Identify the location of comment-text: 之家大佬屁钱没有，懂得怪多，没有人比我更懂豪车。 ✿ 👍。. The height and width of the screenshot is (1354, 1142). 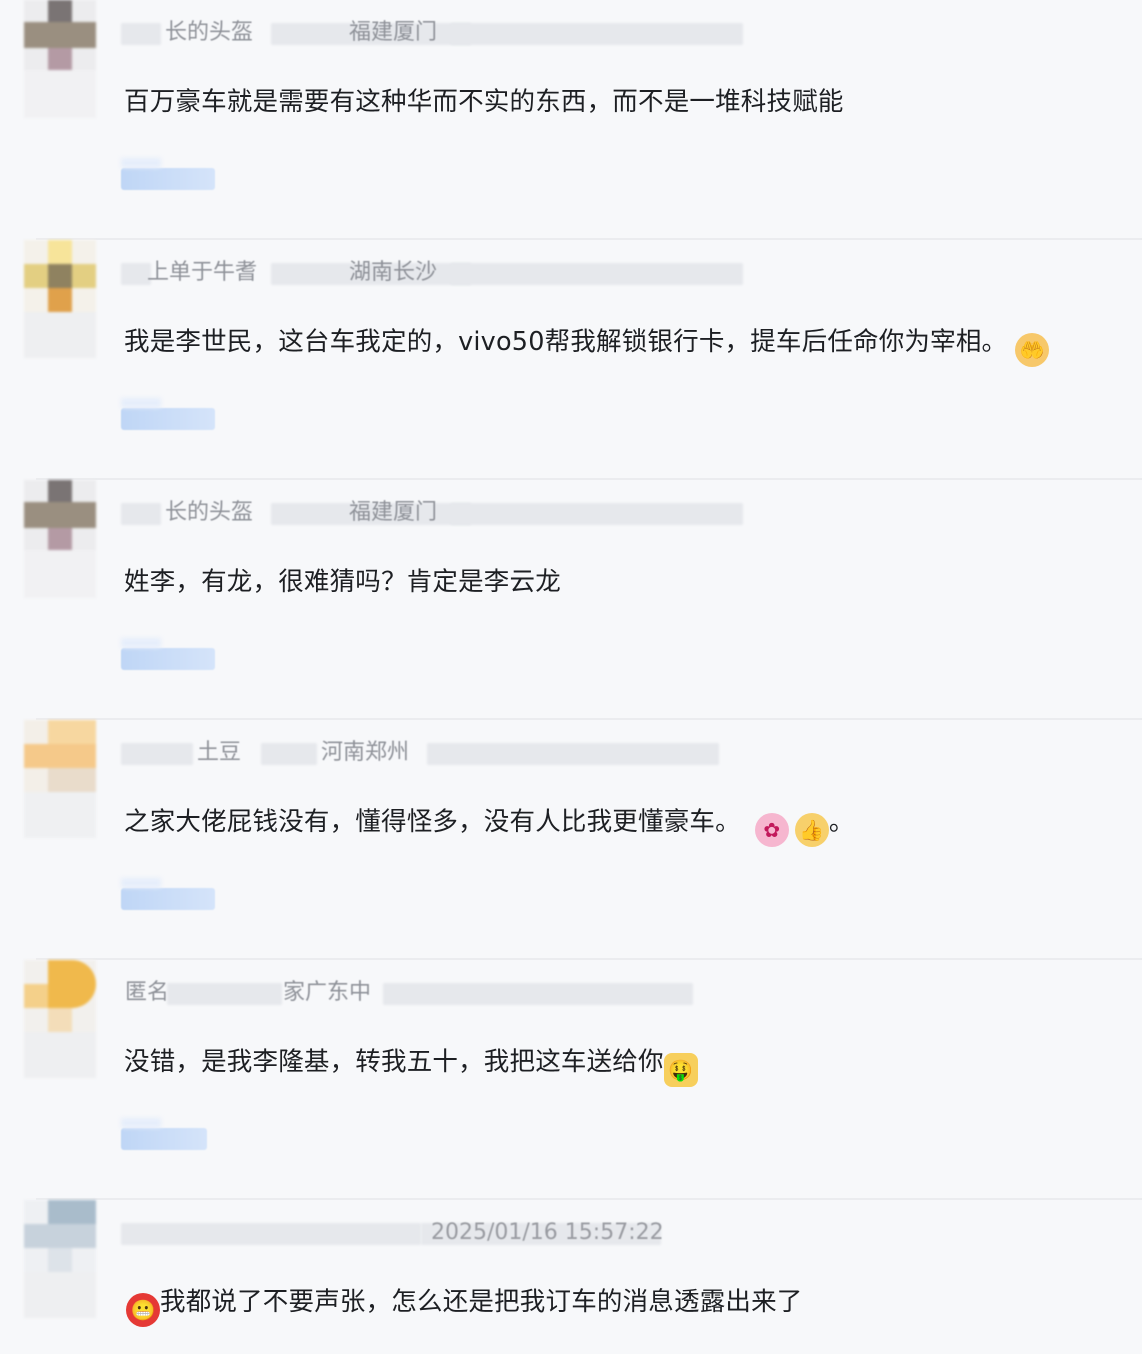
(623, 825).